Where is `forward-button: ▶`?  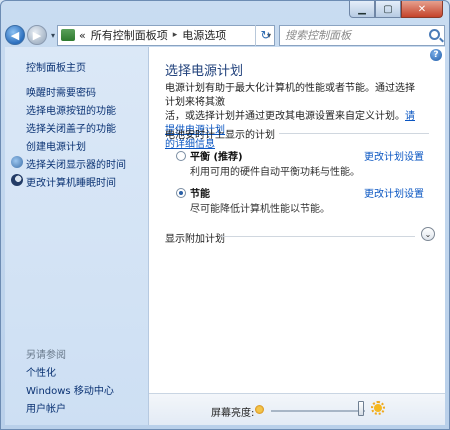
forward-button: ▶ is located at coordinates (37, 35).